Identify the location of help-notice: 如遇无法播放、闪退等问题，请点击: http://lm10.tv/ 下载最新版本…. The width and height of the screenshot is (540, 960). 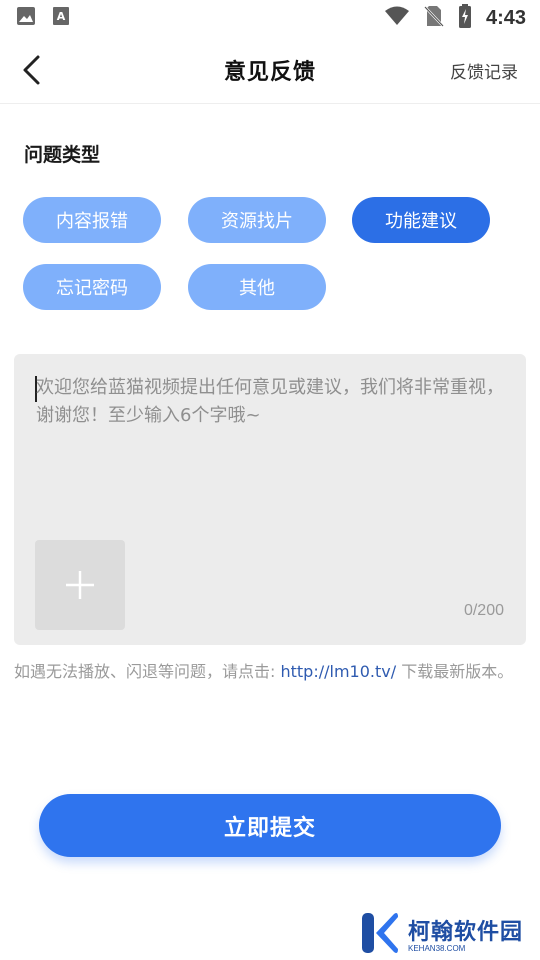
(270, 672).